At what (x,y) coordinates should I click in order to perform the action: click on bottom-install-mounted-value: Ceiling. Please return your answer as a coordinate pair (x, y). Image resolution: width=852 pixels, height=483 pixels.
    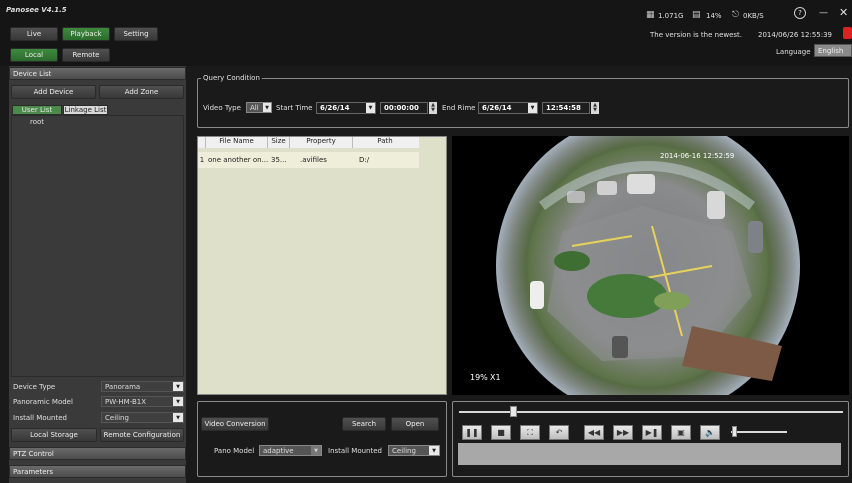
    Looking at the image, I should click on (404, 450).